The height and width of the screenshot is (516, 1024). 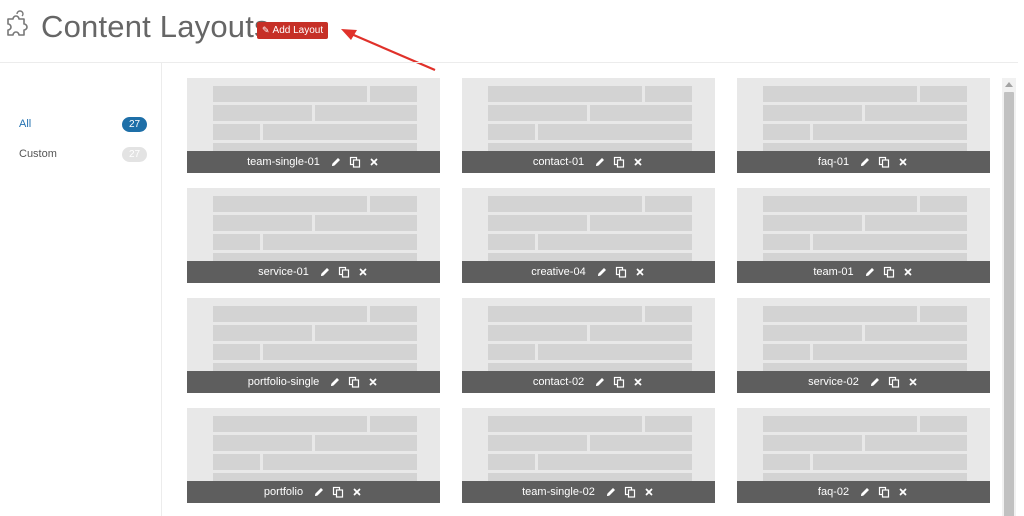 What do you see at coordinates (863, 455) in the screenshot?
I see `layout-card: faq-02` at bounding box center [863, 455].